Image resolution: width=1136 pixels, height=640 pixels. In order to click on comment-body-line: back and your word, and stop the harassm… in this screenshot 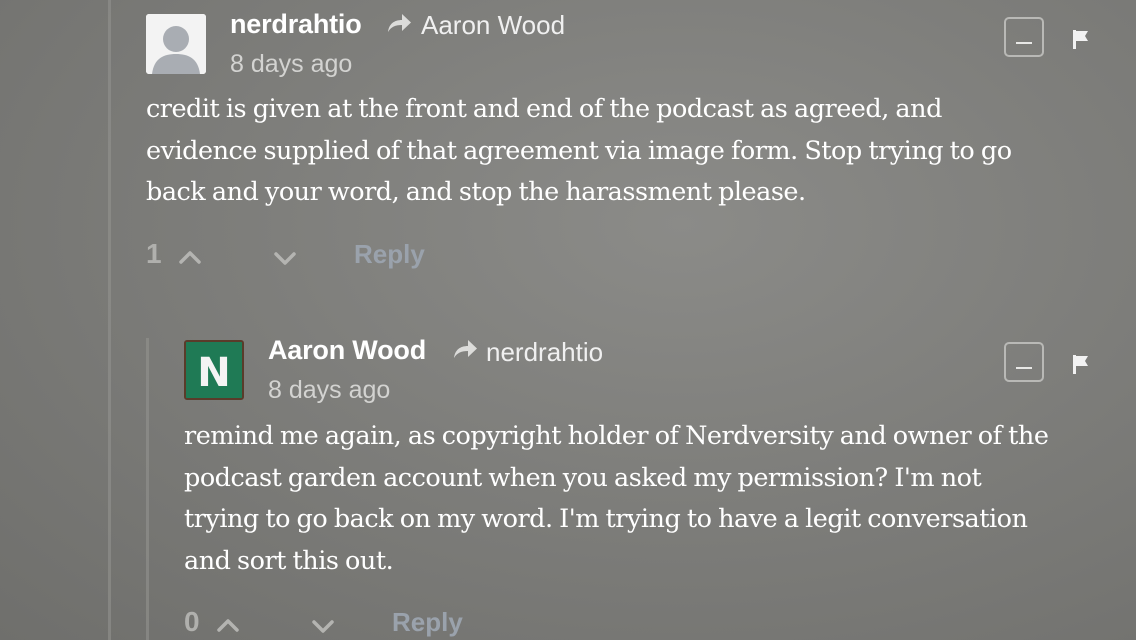, I will do `click(476, 192)`.